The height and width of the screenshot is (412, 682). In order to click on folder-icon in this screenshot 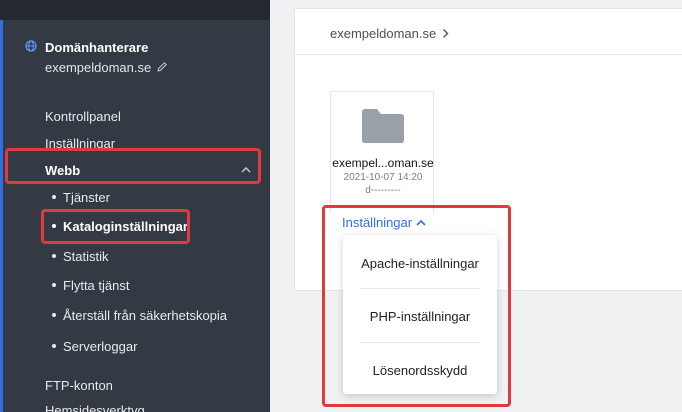, I will do `click(383, 126)`.